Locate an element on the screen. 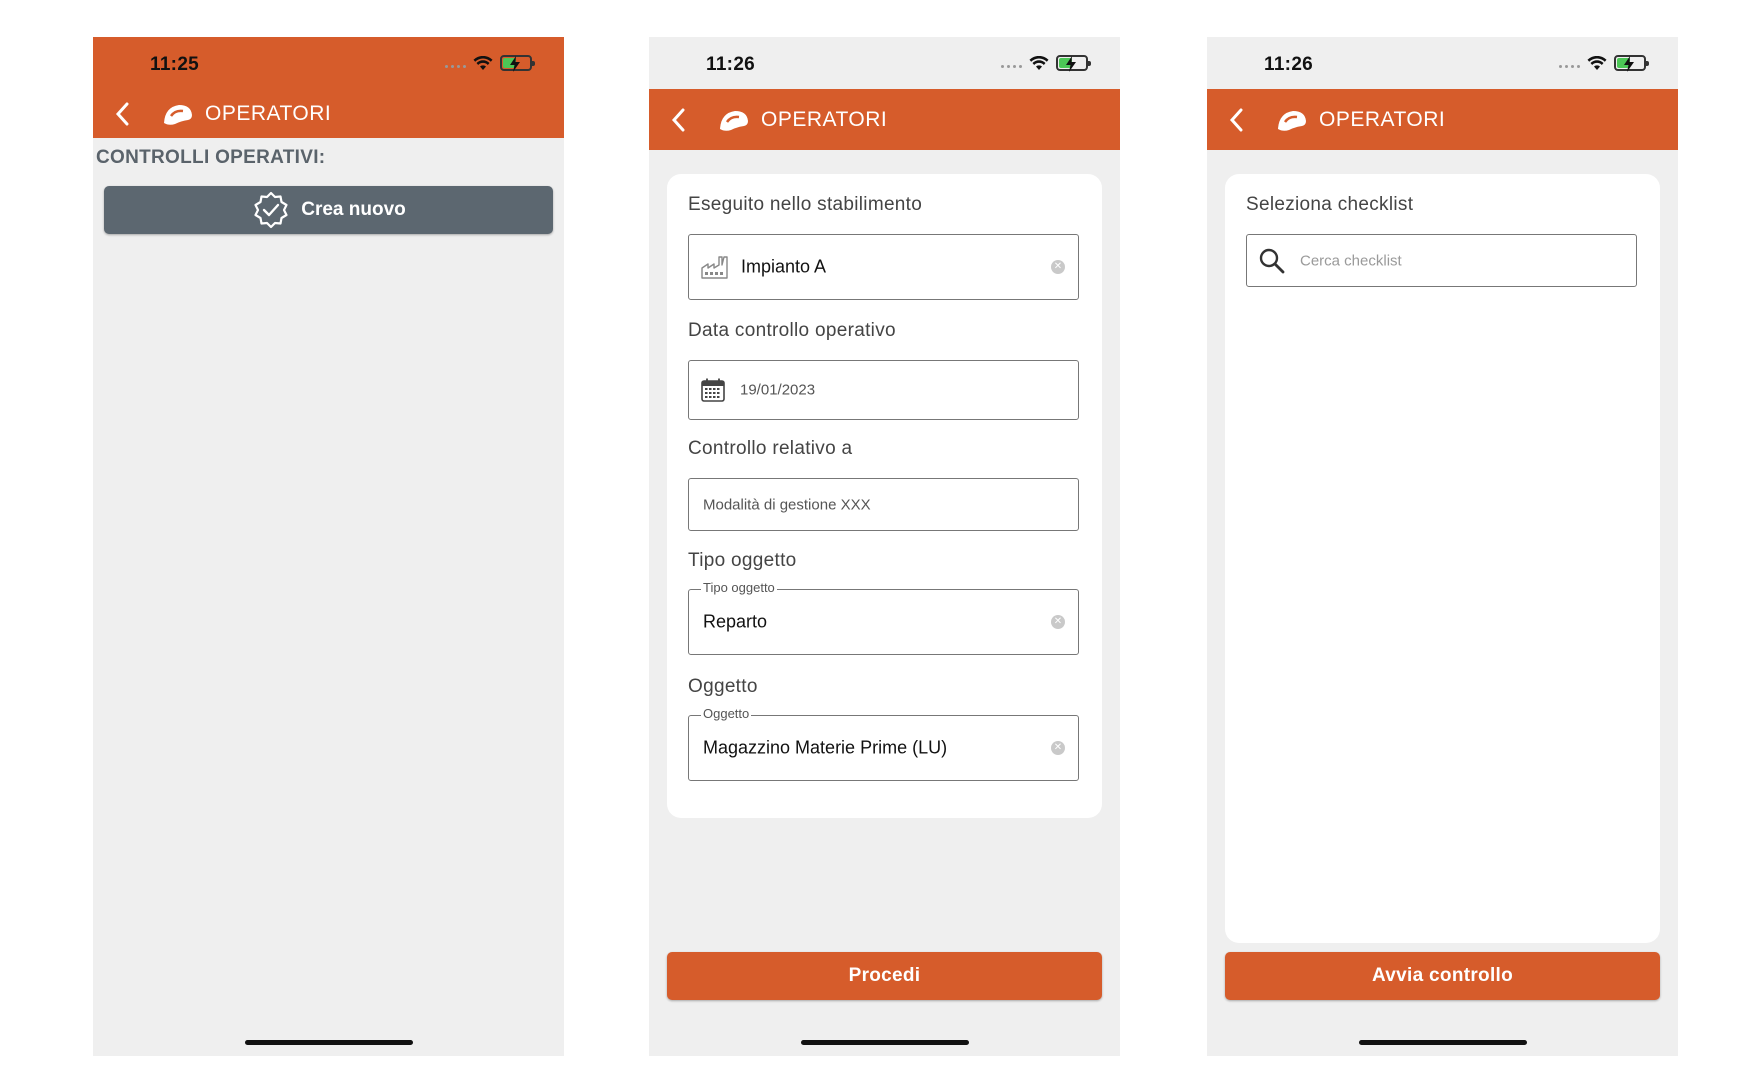 This screenshot has height=1088, width=1760. date-label: Data controllo operativo is located at coordinates (792, 330).